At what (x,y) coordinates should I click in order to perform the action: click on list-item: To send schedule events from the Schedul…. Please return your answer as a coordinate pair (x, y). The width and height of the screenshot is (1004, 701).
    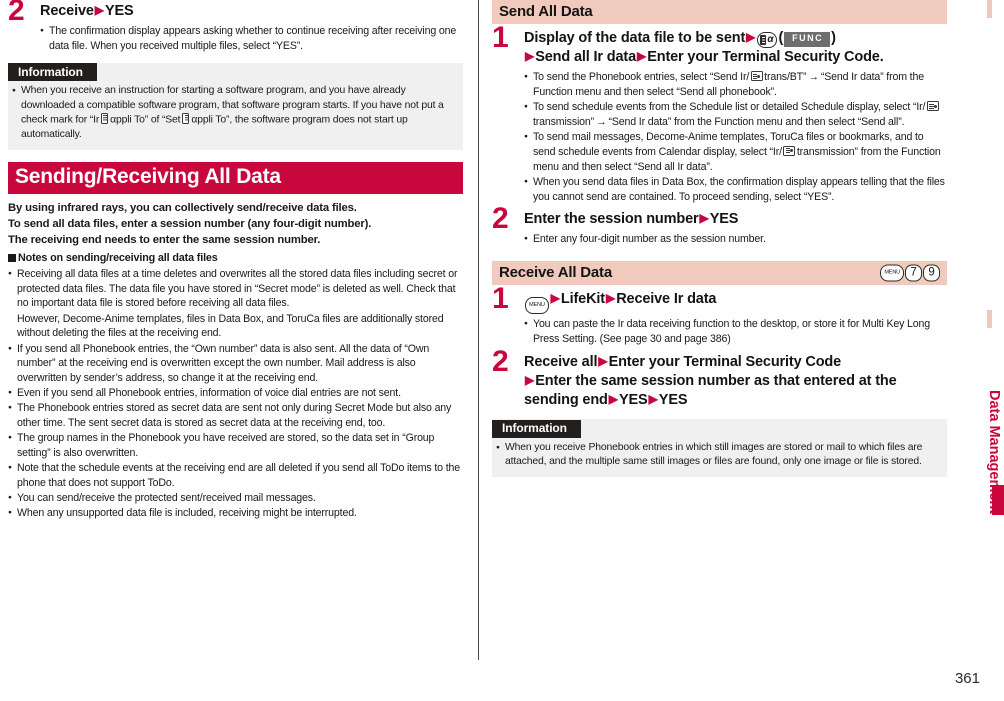
    Looking at the image, I should click on (735, 114).